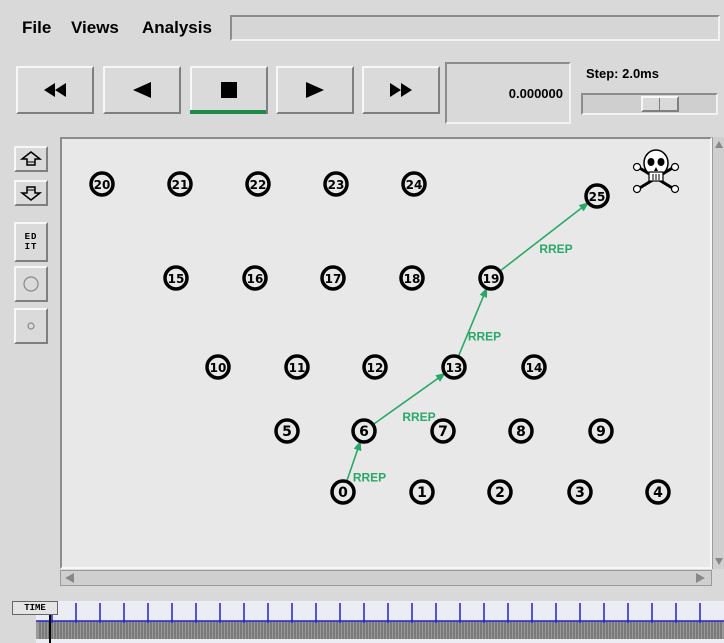  I want to click on timeline-ticks, so click(380, 622).